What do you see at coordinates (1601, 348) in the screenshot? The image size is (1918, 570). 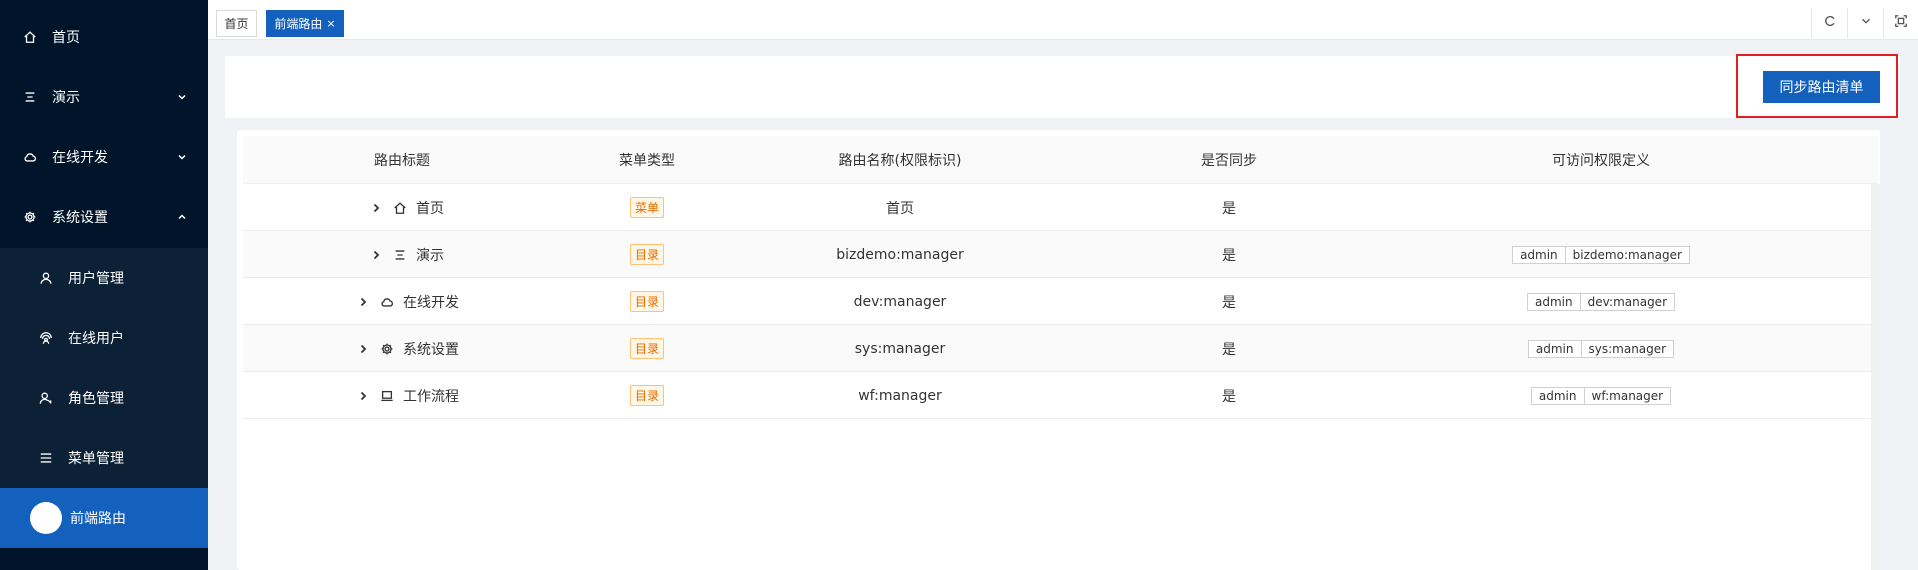 I see `permission-tags: admin sys:manager` at bounding box center [1601, 348].